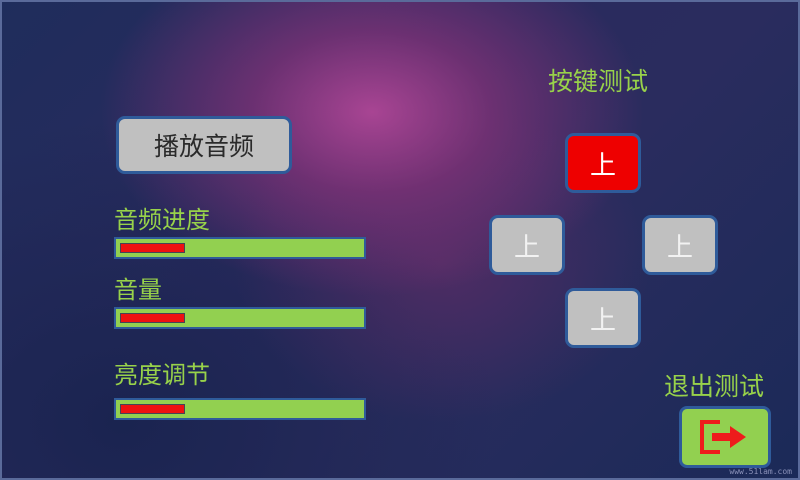 This screenshot has width=800, height=480. What do you see at coordinates (680, 245) in the screenshot?
I see `key-right-button: 上` at bounding box center [680, 245].